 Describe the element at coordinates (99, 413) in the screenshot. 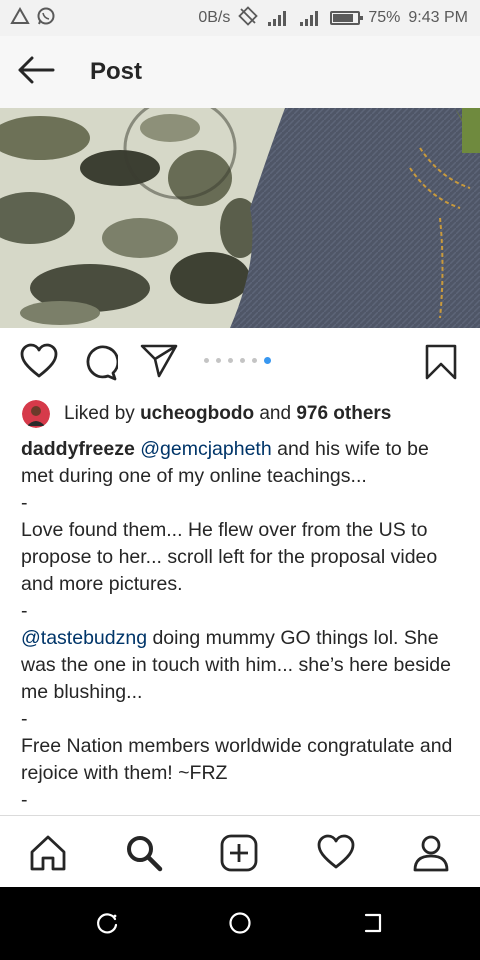

I see `likes-prefix: Liked by` at that location.